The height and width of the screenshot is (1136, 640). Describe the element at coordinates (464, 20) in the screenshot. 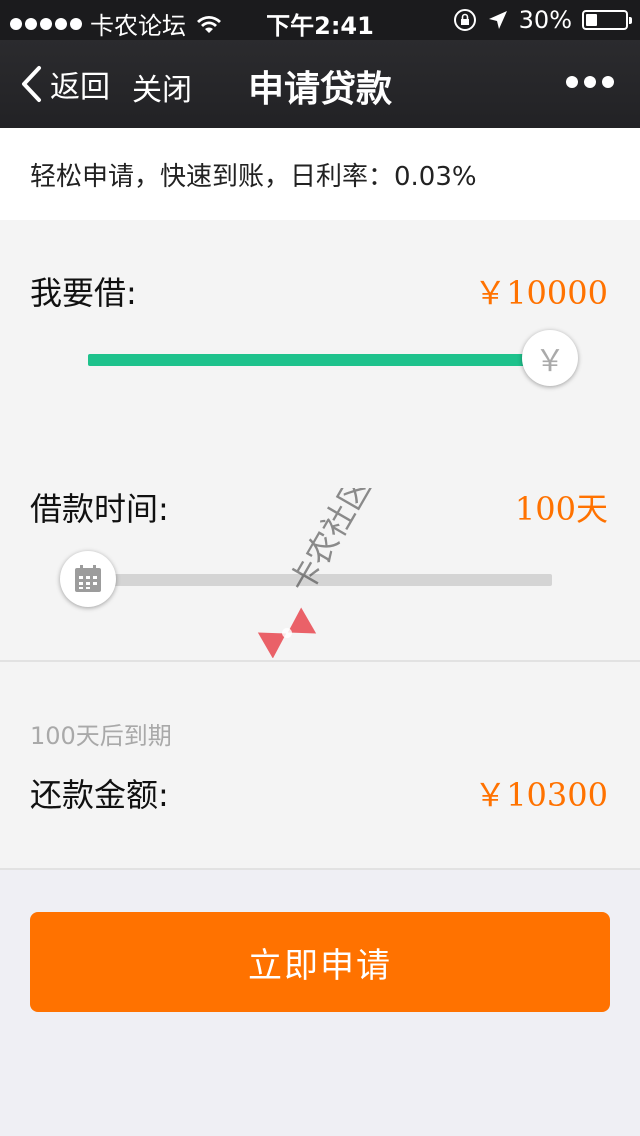

I see `rotation-lock-icon` at that location.